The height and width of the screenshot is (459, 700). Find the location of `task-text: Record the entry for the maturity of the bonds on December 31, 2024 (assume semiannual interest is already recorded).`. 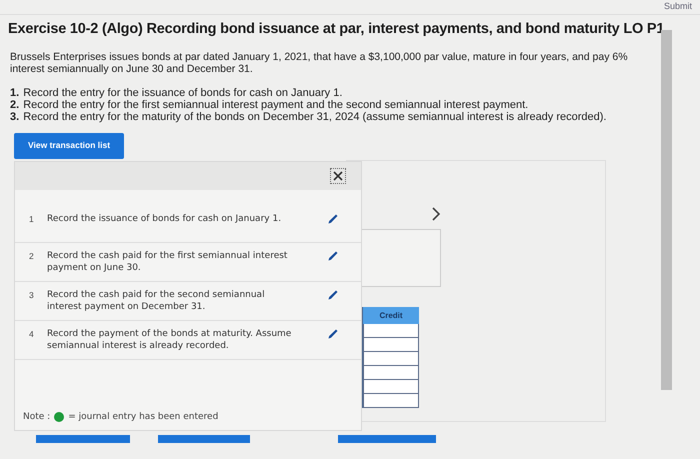

task-text: Record the entry for the maturity of the bonds on December 31, 2024 (assume semiannual interest is already recorded). is located at coordinates (314, 117).